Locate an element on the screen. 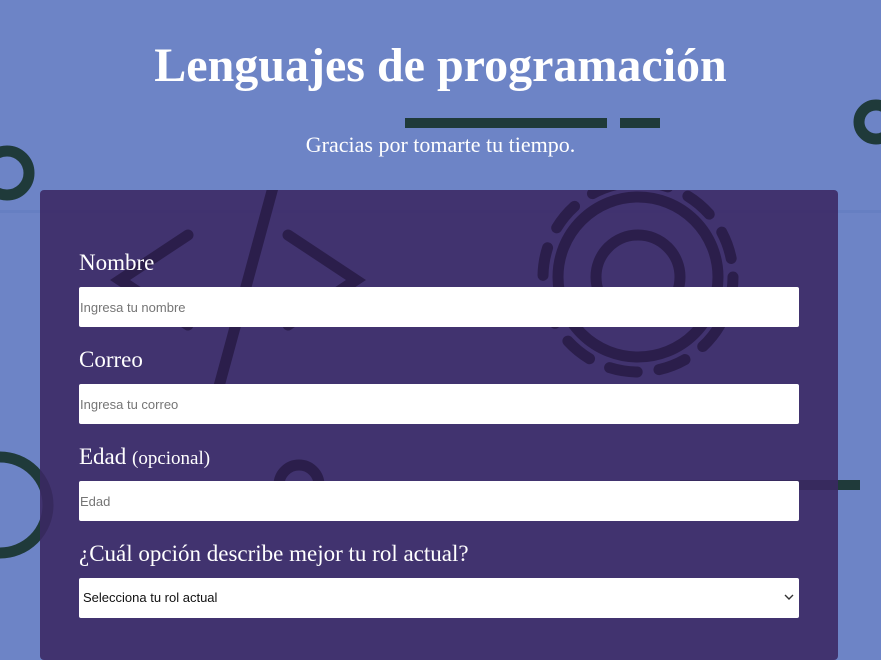  age-label: Edad is located at coordinates (103, 456).